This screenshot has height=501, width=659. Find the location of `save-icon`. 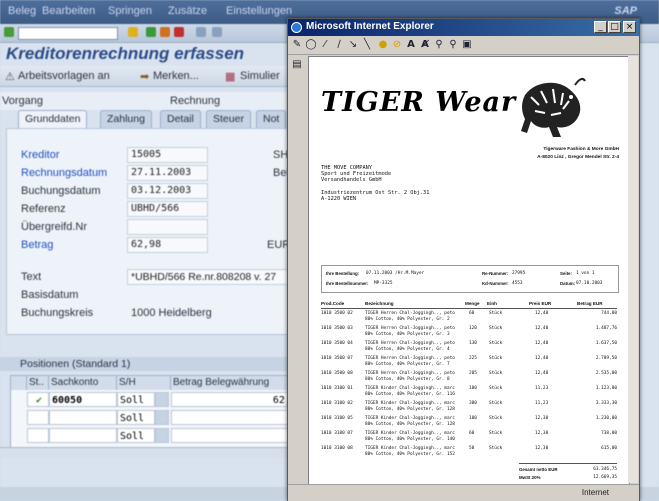

save-icon is located at coordinates (133, 32).